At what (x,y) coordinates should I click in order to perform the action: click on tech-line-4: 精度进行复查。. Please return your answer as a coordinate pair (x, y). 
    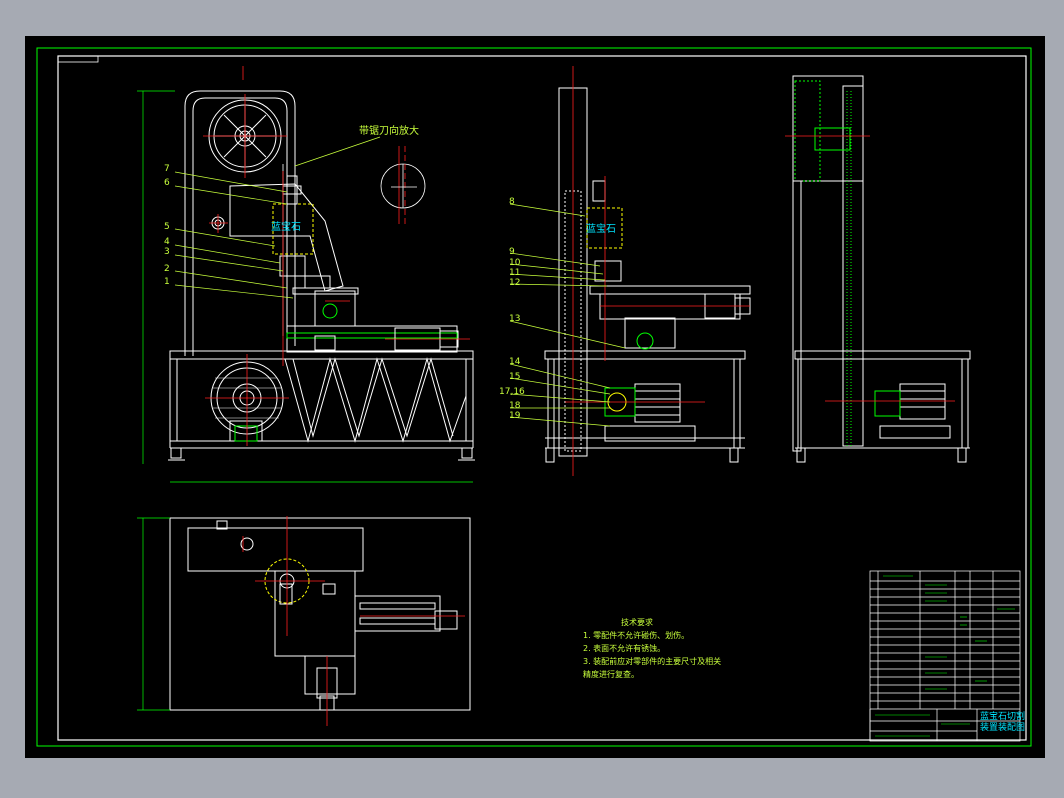
    Looking at the image, I should click on (611, 674).